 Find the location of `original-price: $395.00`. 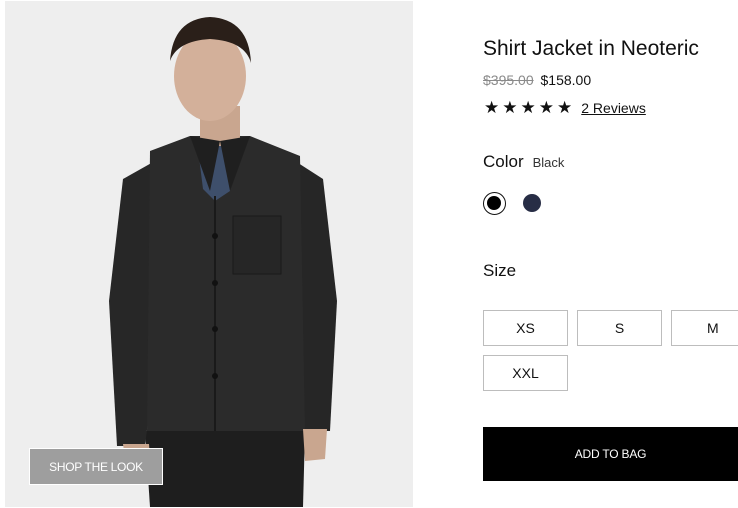

original-price: $395.00 is located at coordinates (508, 80).